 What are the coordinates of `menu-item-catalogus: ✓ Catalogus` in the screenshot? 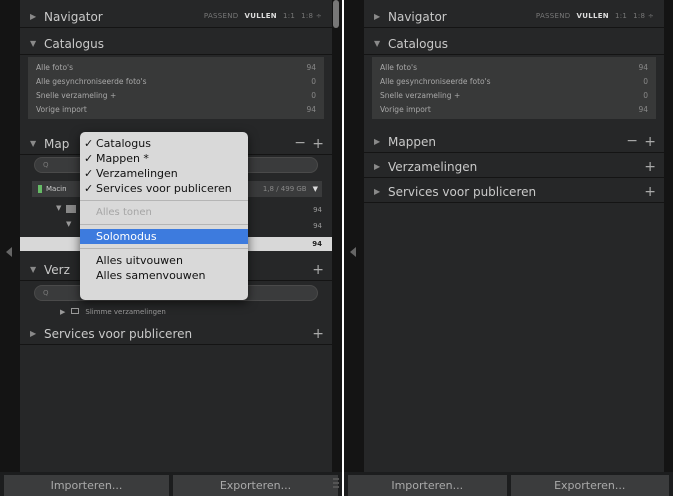 It's located at (164, 143).